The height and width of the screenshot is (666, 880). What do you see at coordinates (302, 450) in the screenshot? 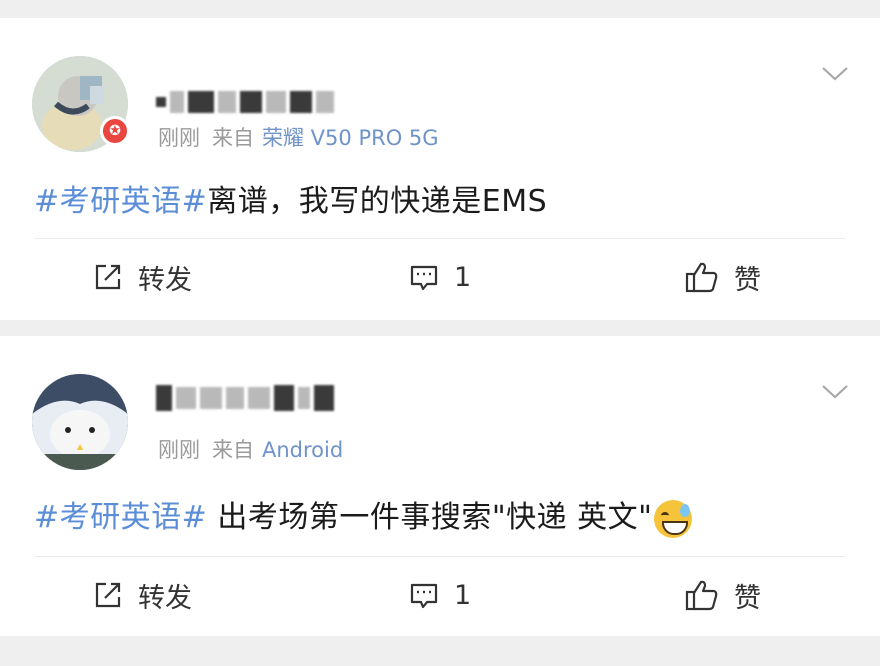
I see `post-source: Android` at bounding box center [302, 450].